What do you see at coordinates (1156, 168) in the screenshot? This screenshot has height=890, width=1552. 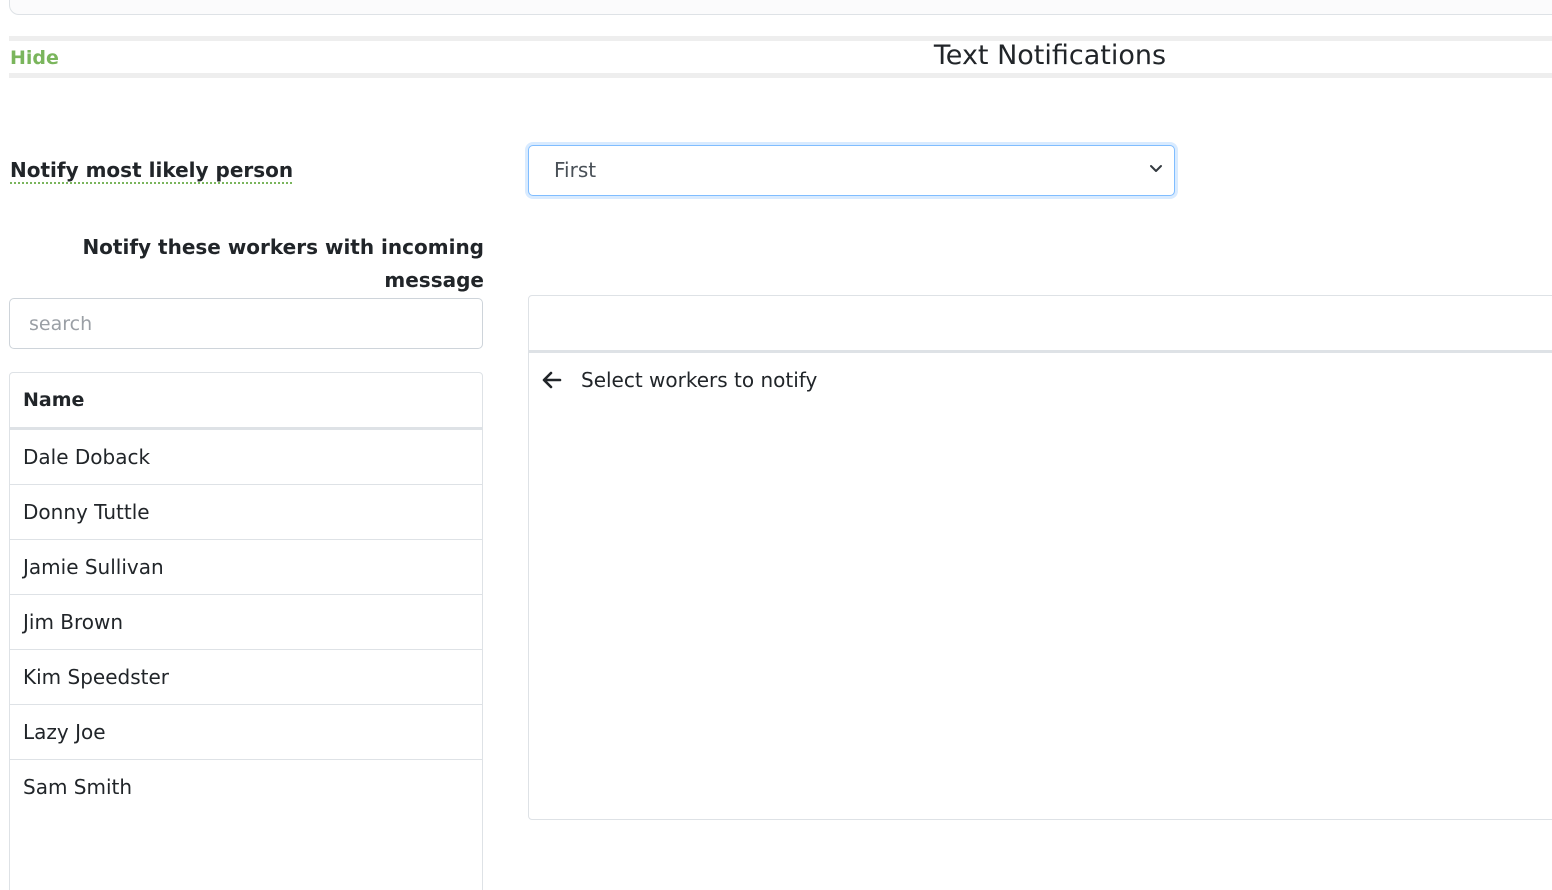 I see `chevron-down-icon` at bounding box center [1156, 168].